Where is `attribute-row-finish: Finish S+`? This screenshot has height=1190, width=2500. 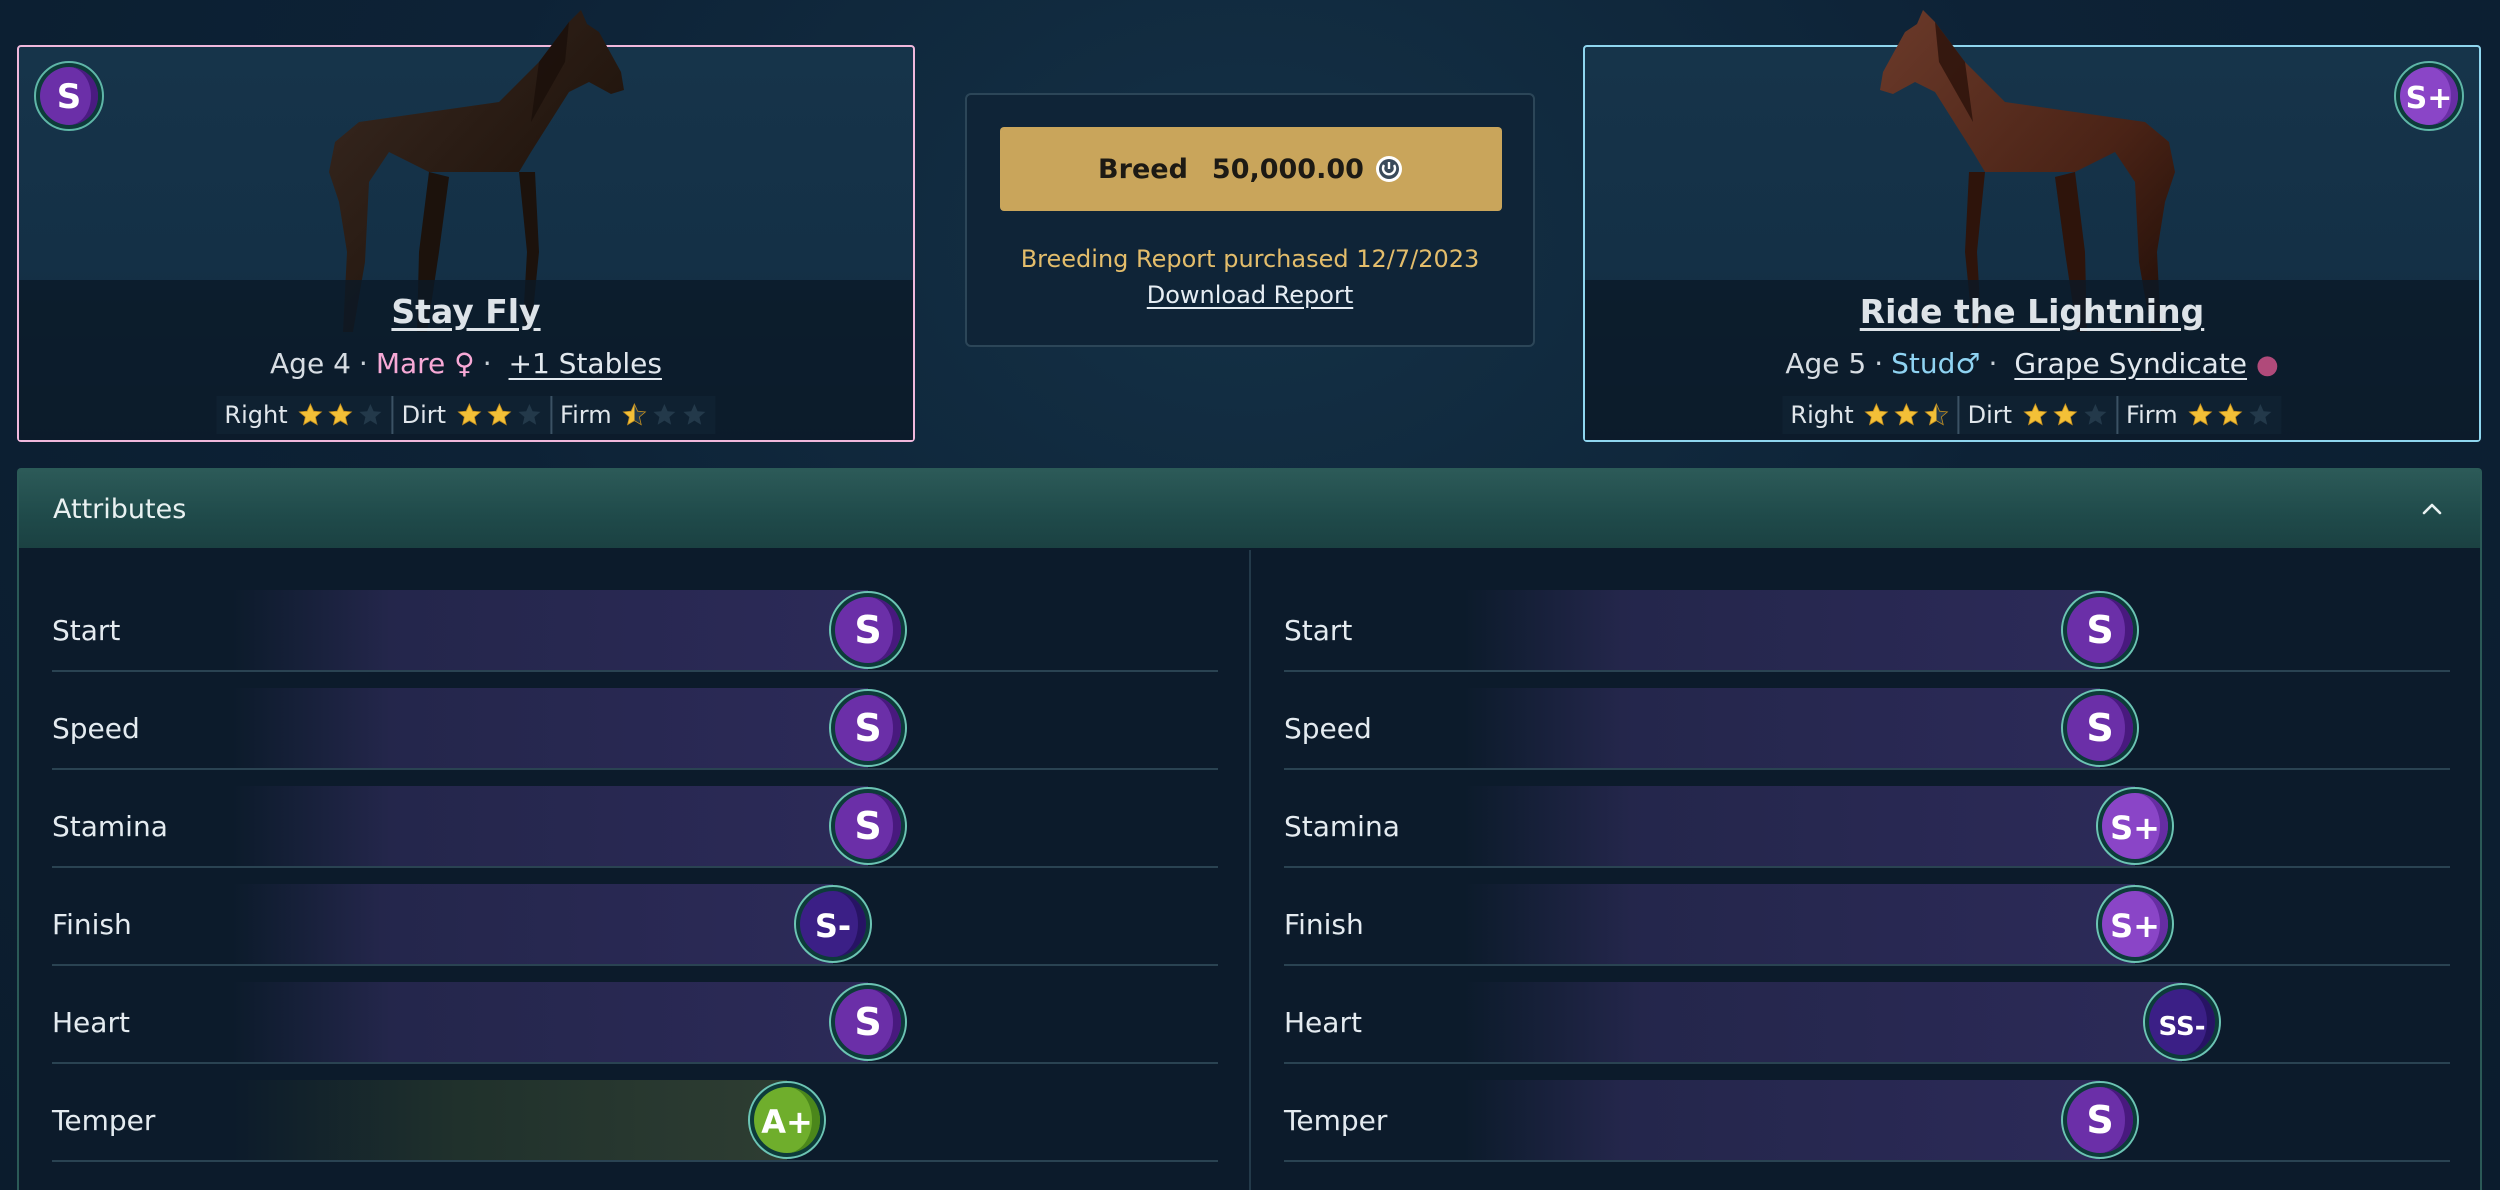
attribute-row-finish: Finish S+ is located at coordinates (1867, 933).